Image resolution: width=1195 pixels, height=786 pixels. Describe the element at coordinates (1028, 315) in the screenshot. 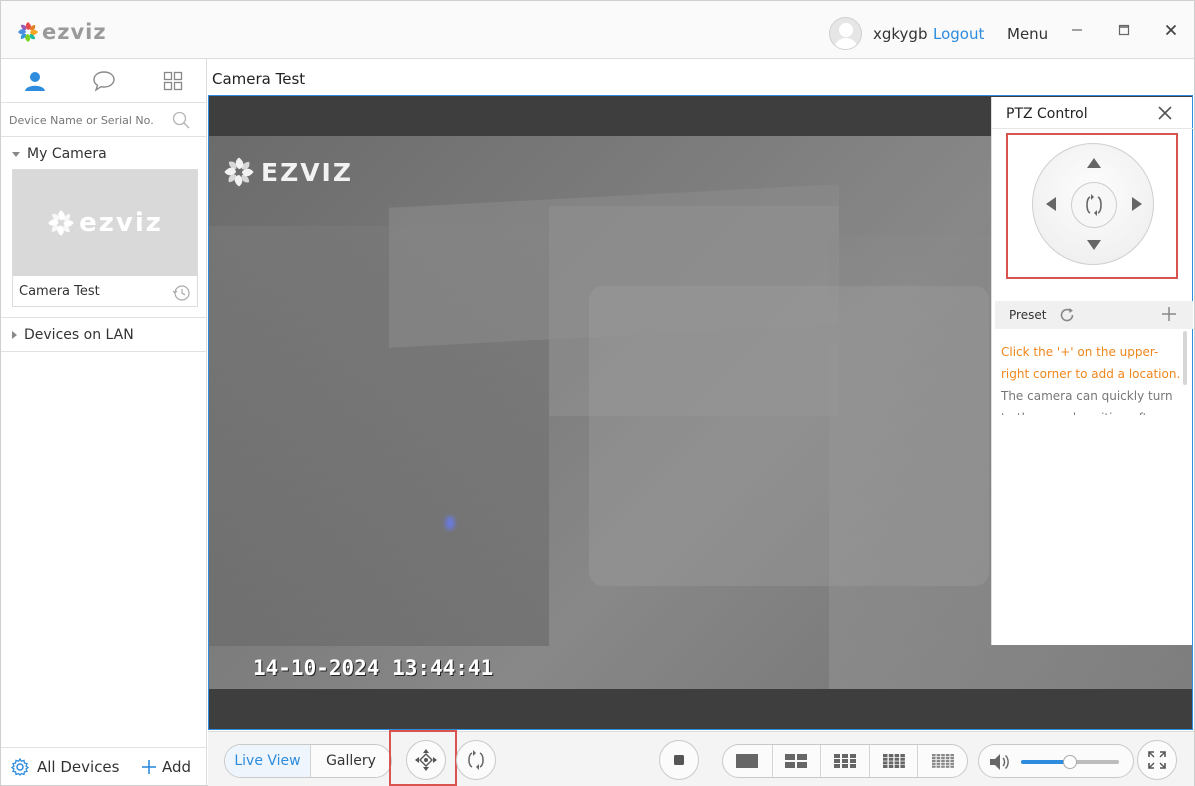

I see `preset-label: Preset` at that location.